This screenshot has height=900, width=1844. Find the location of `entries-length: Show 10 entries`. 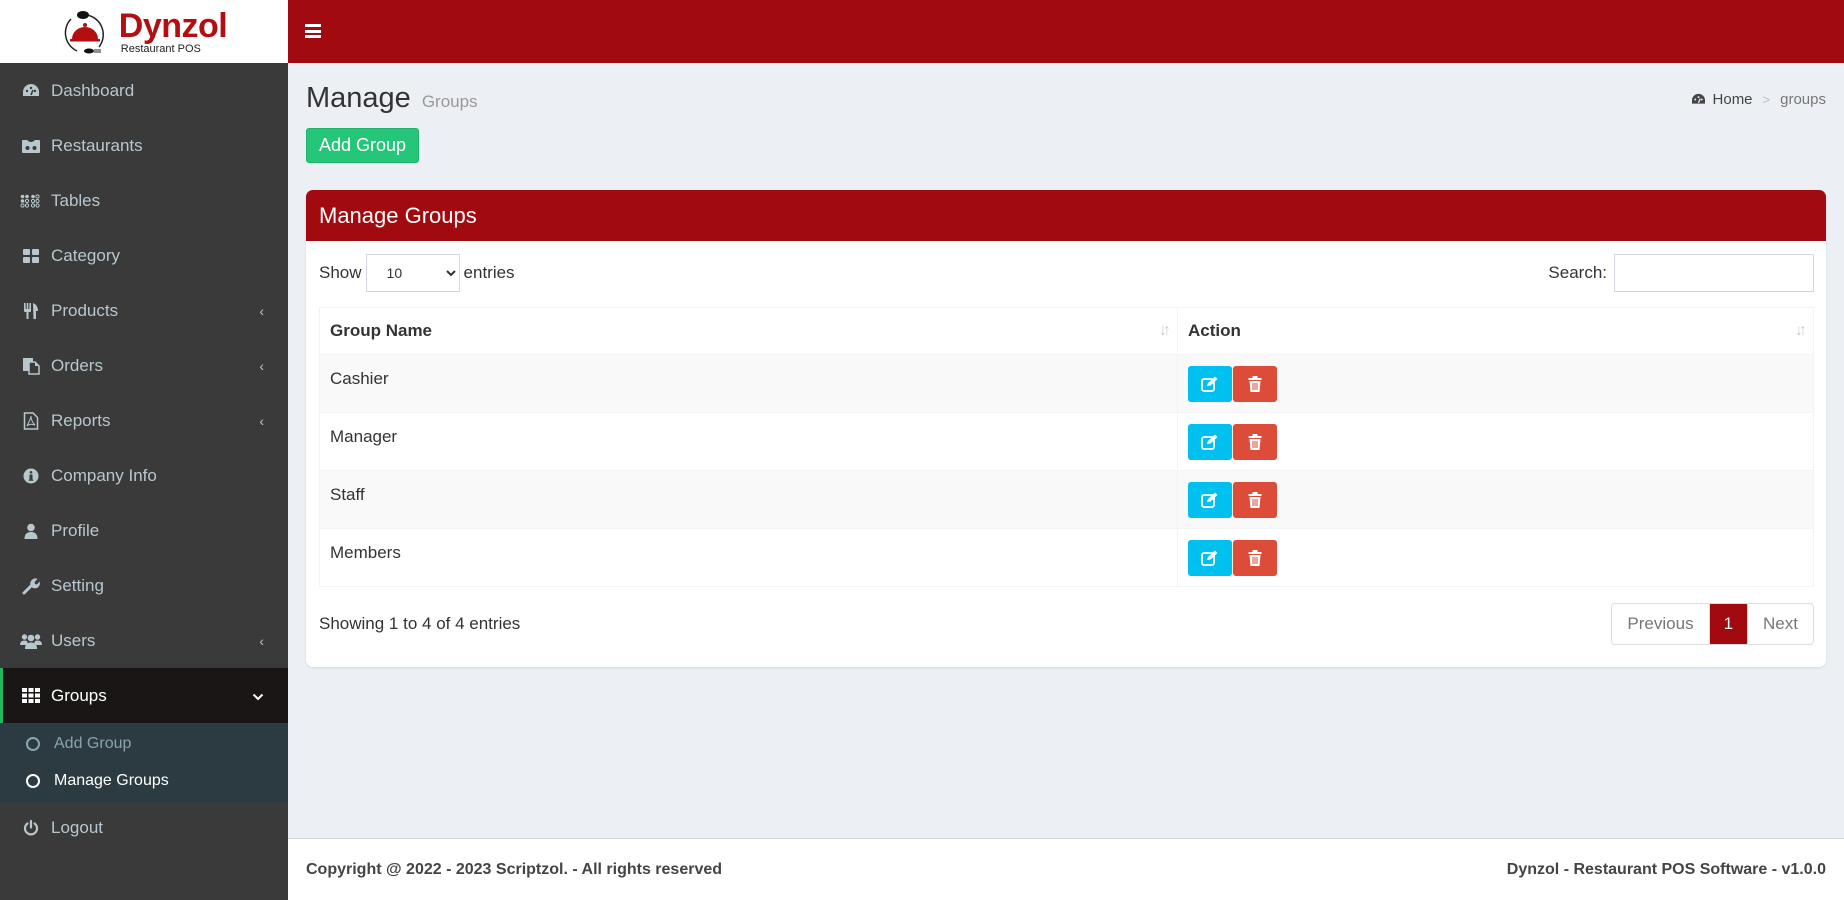

entries-length: Show 10 entries is located at coordinates (417, 273).